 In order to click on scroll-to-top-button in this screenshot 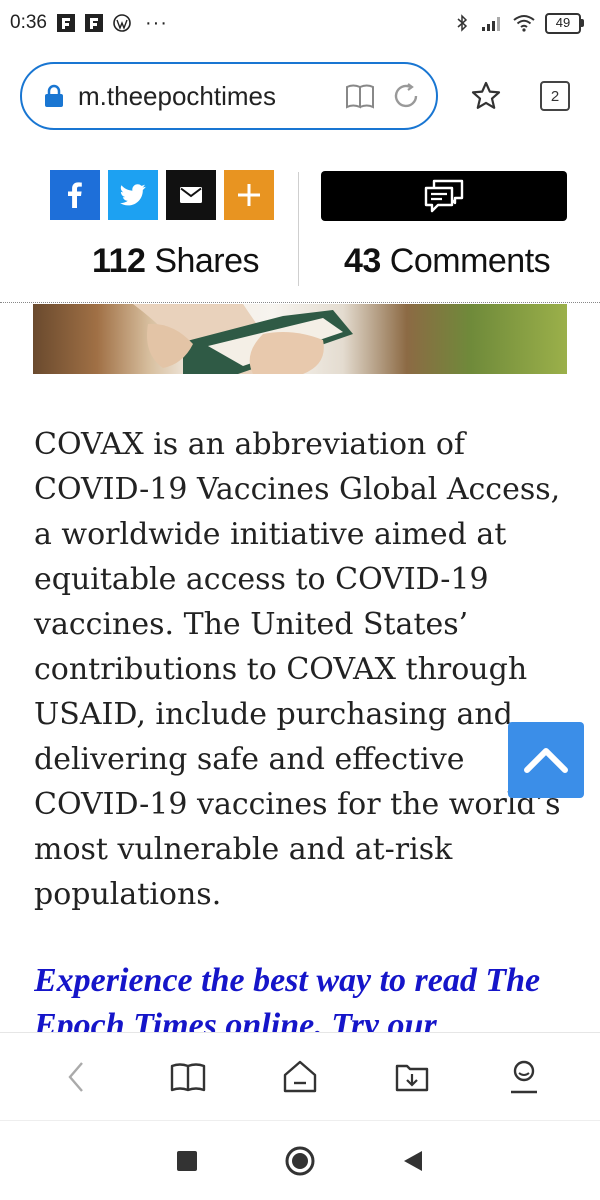, I will do `click(546, 760)`.